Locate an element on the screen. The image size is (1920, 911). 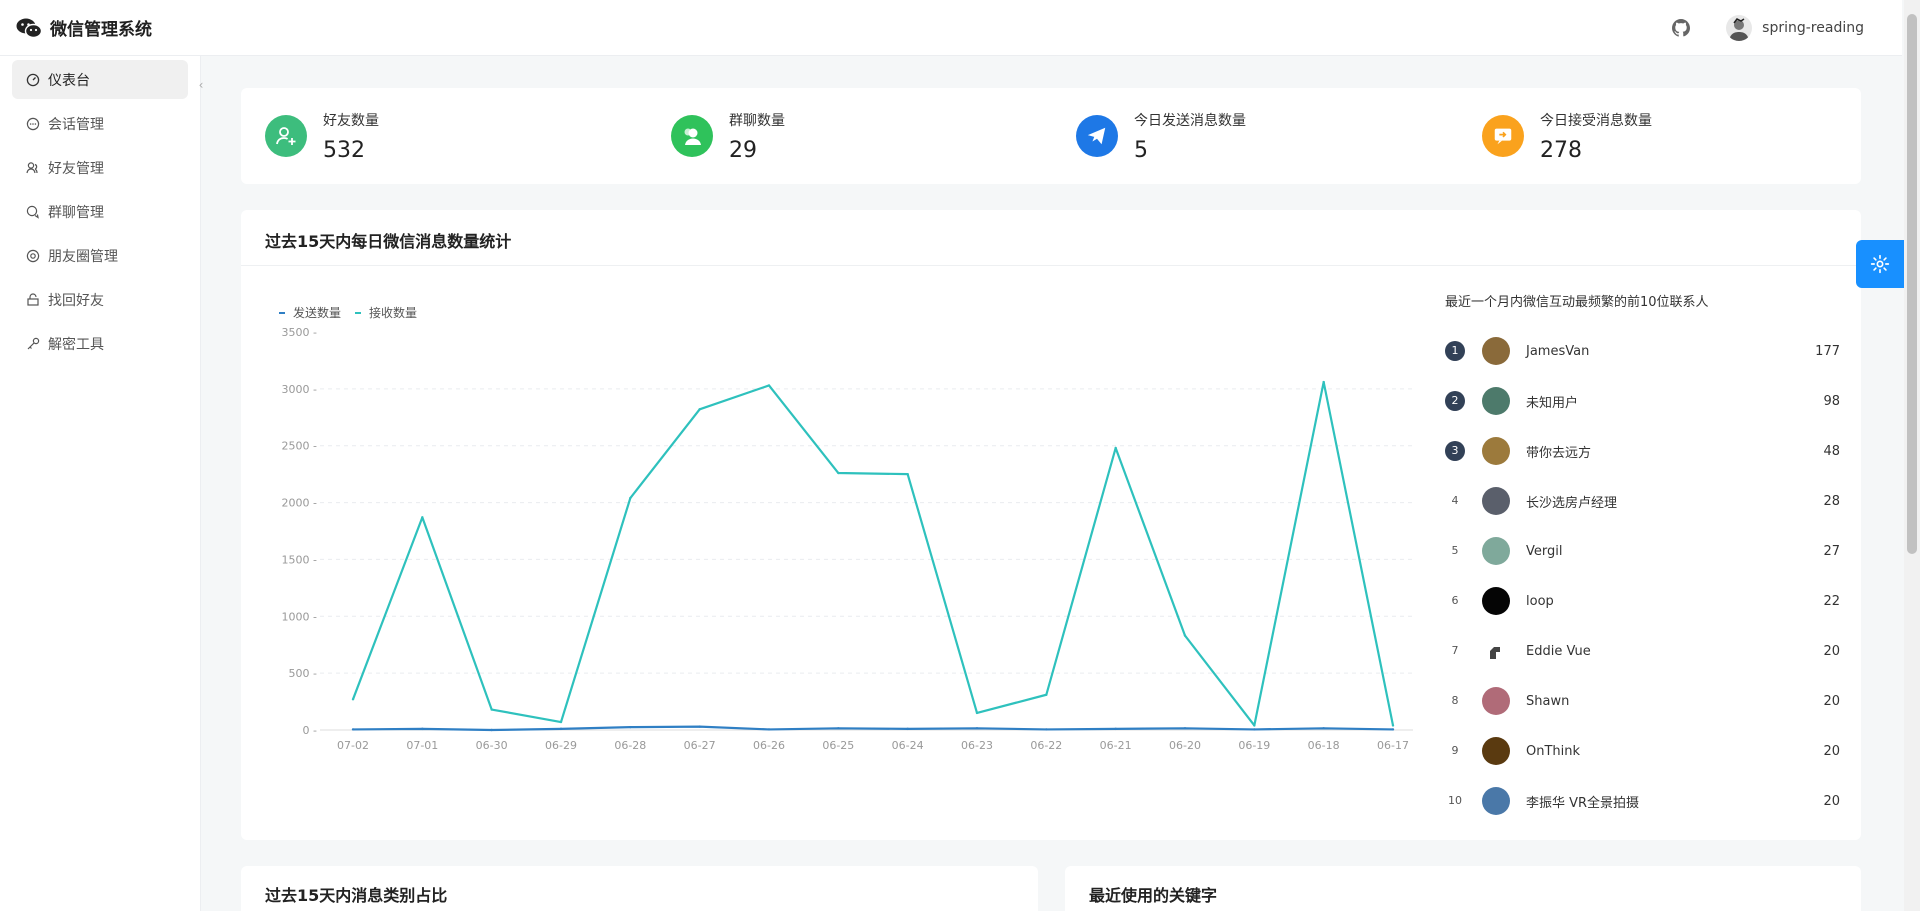
stat-friends: 好友数量 532 is located at coordinates (322, 136).